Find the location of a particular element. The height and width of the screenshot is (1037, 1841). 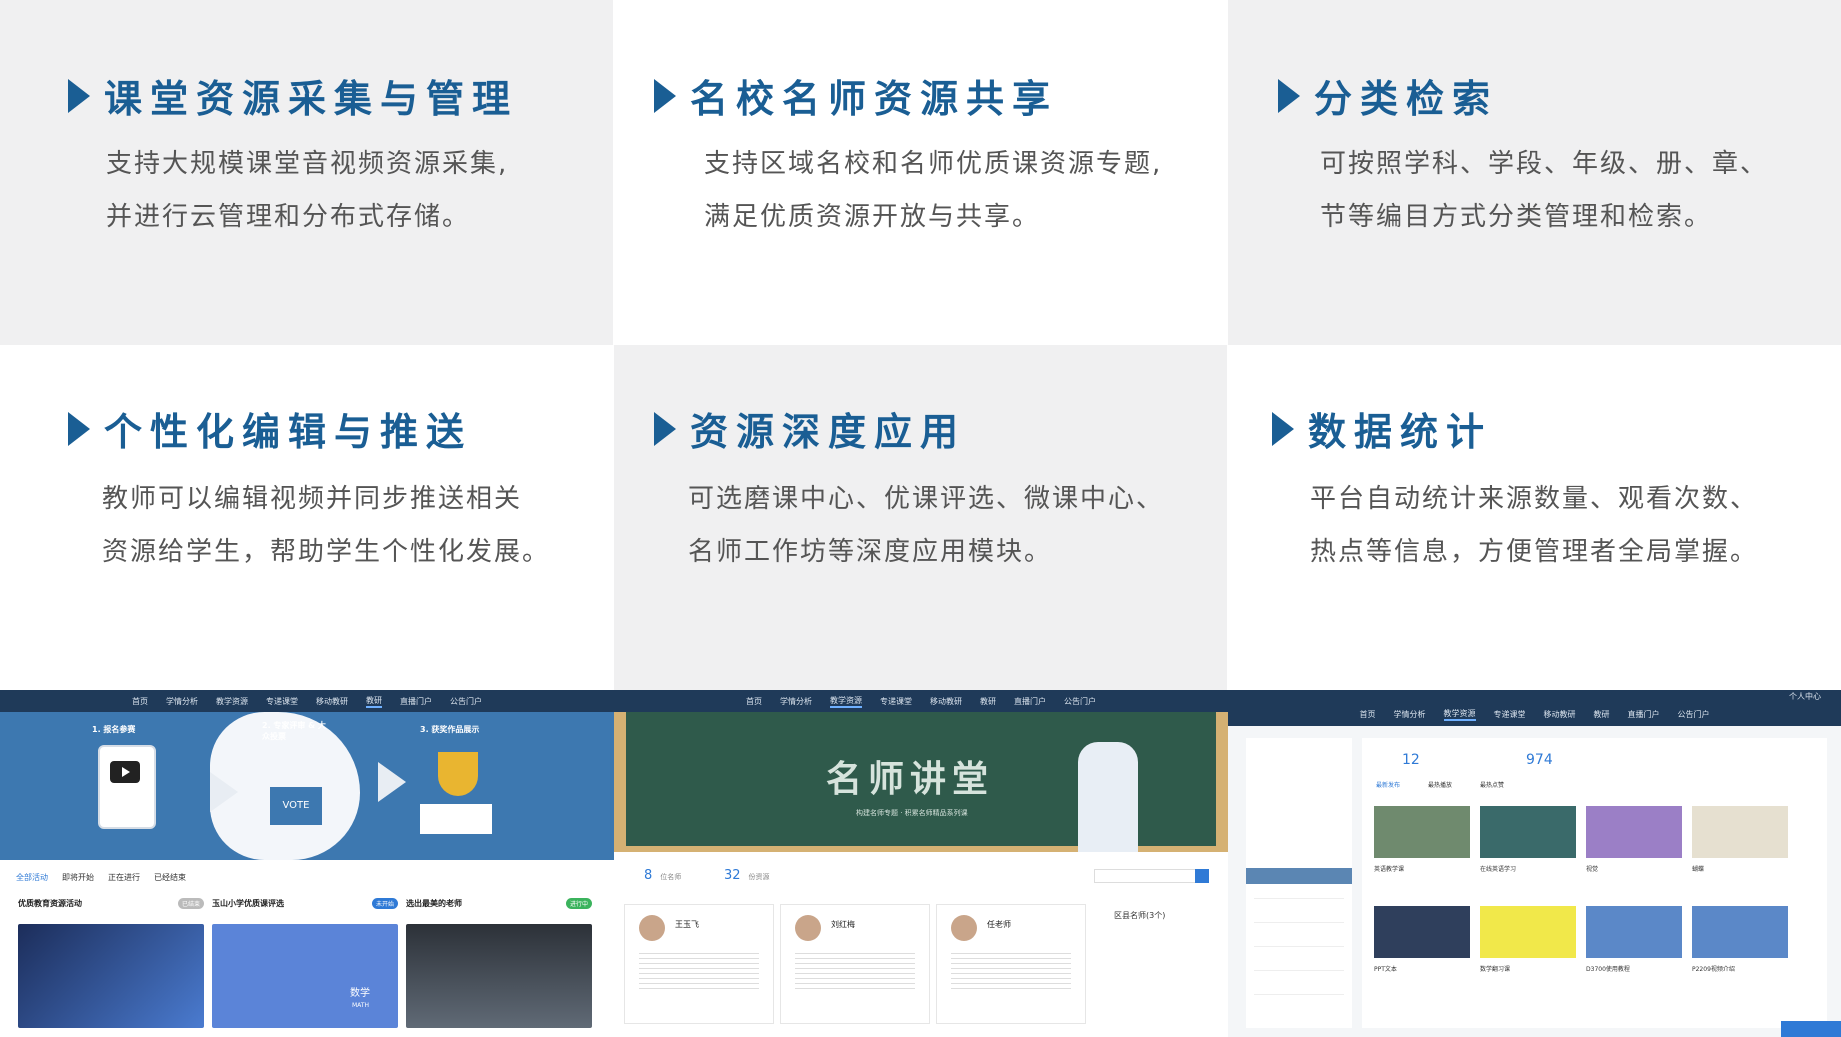

tab-ongoing: 正在进行 is located at coordinates (124, 877).